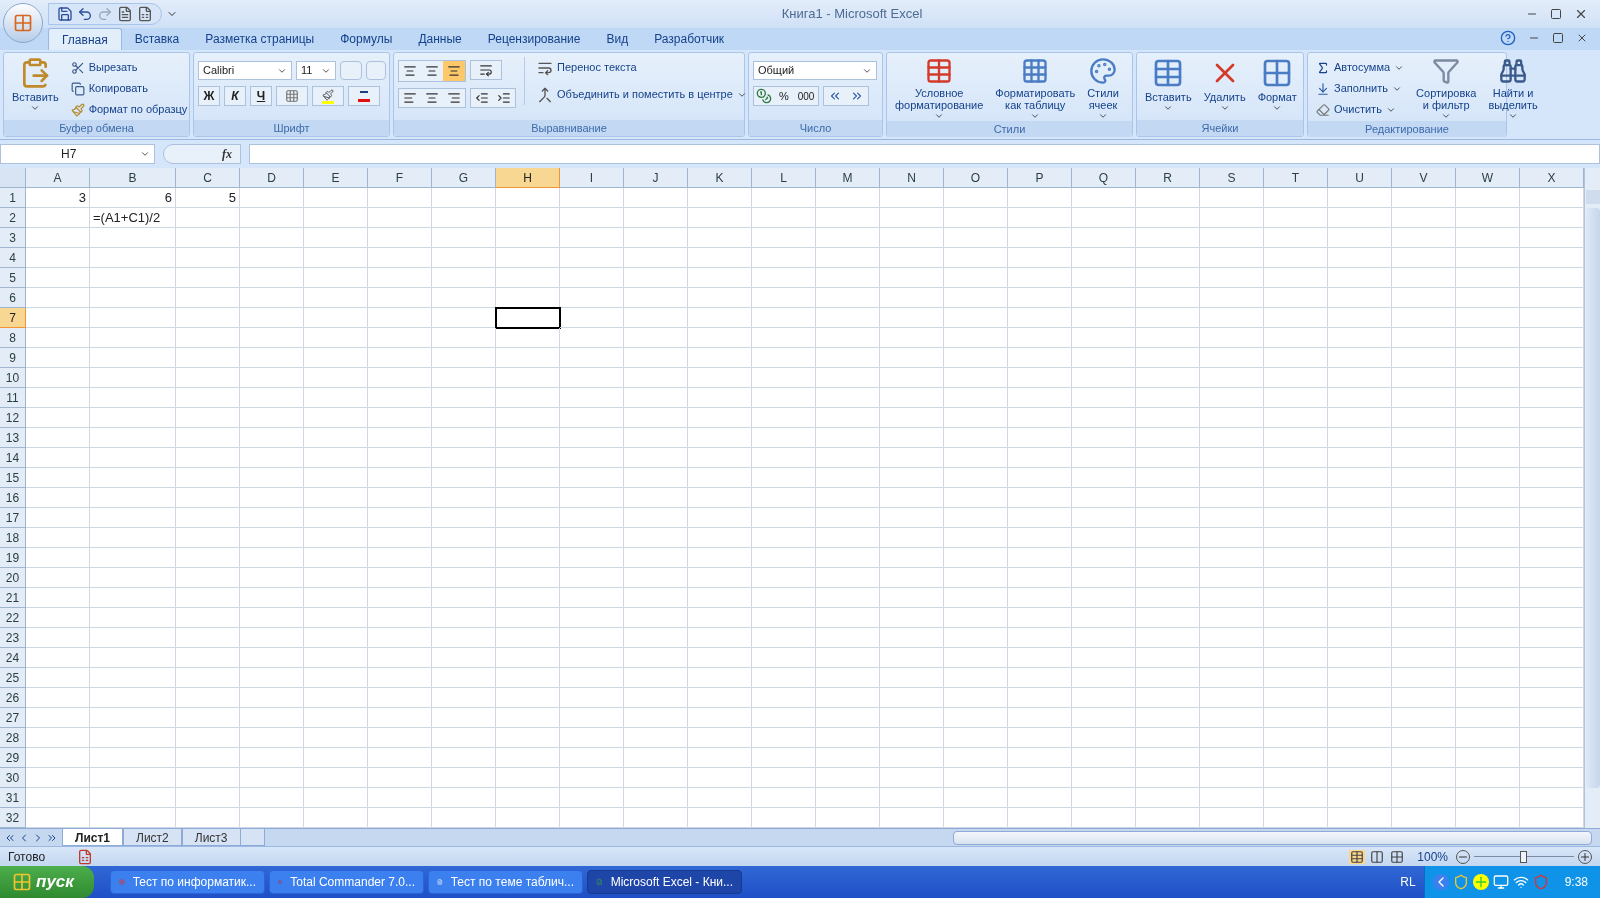 Image resolution: width=1600 pixels, height=900 pixels. Describe the element at coordinates (1408, 882) in the screenshot. I see `language-indicator: RL` at that location.